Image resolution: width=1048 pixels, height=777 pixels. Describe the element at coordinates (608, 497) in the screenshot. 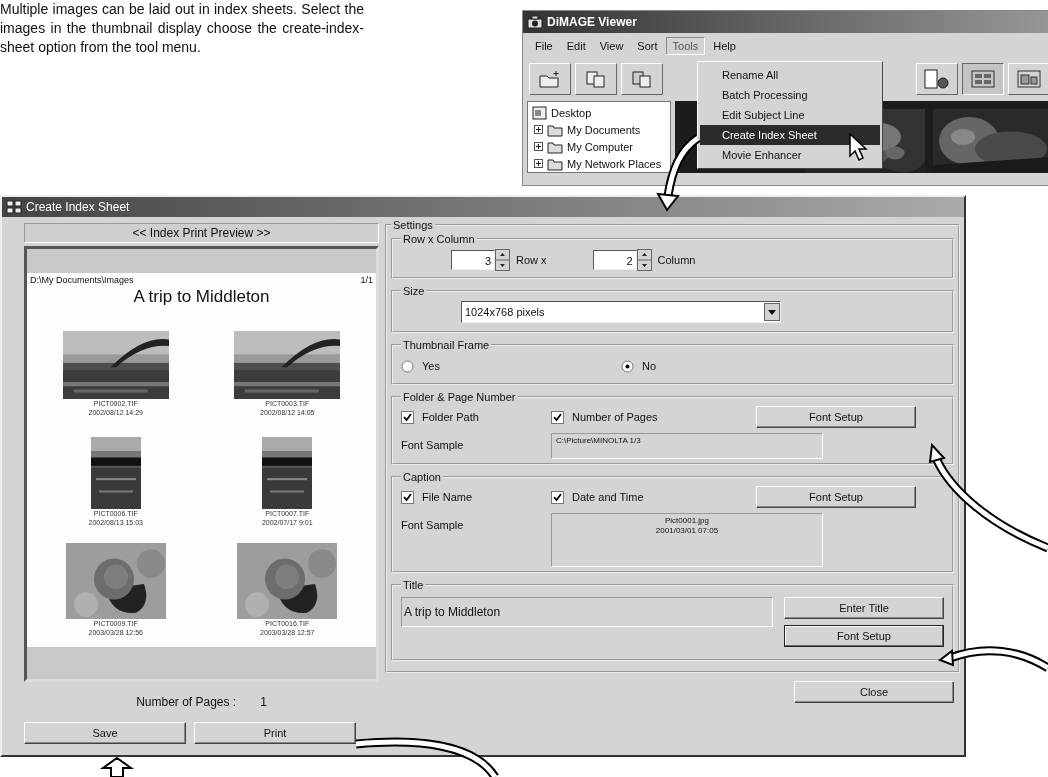

I see `checkbox-label: Date and Time` at that location.